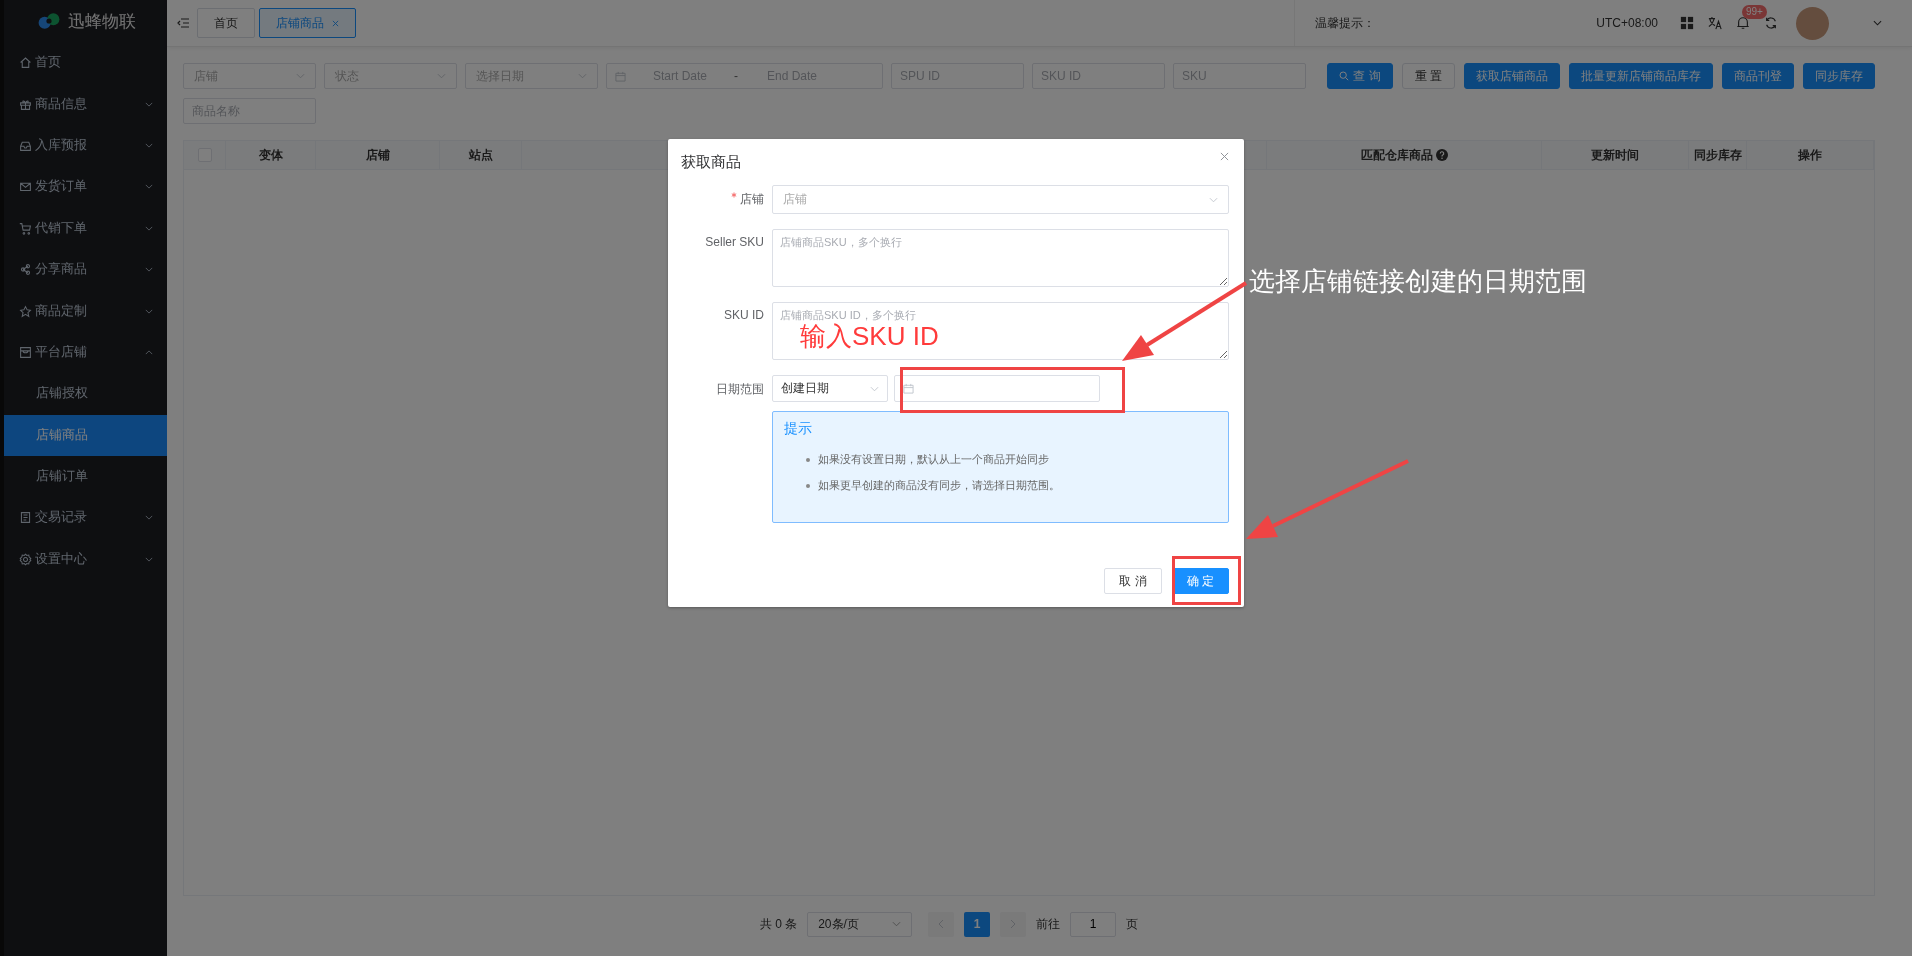 This screenshot has height=956, width=1912. What do you see at coordinates (1013, 924) in the screenshot?
I see `chevron-right-icon` at bounding box center [1013, 924].